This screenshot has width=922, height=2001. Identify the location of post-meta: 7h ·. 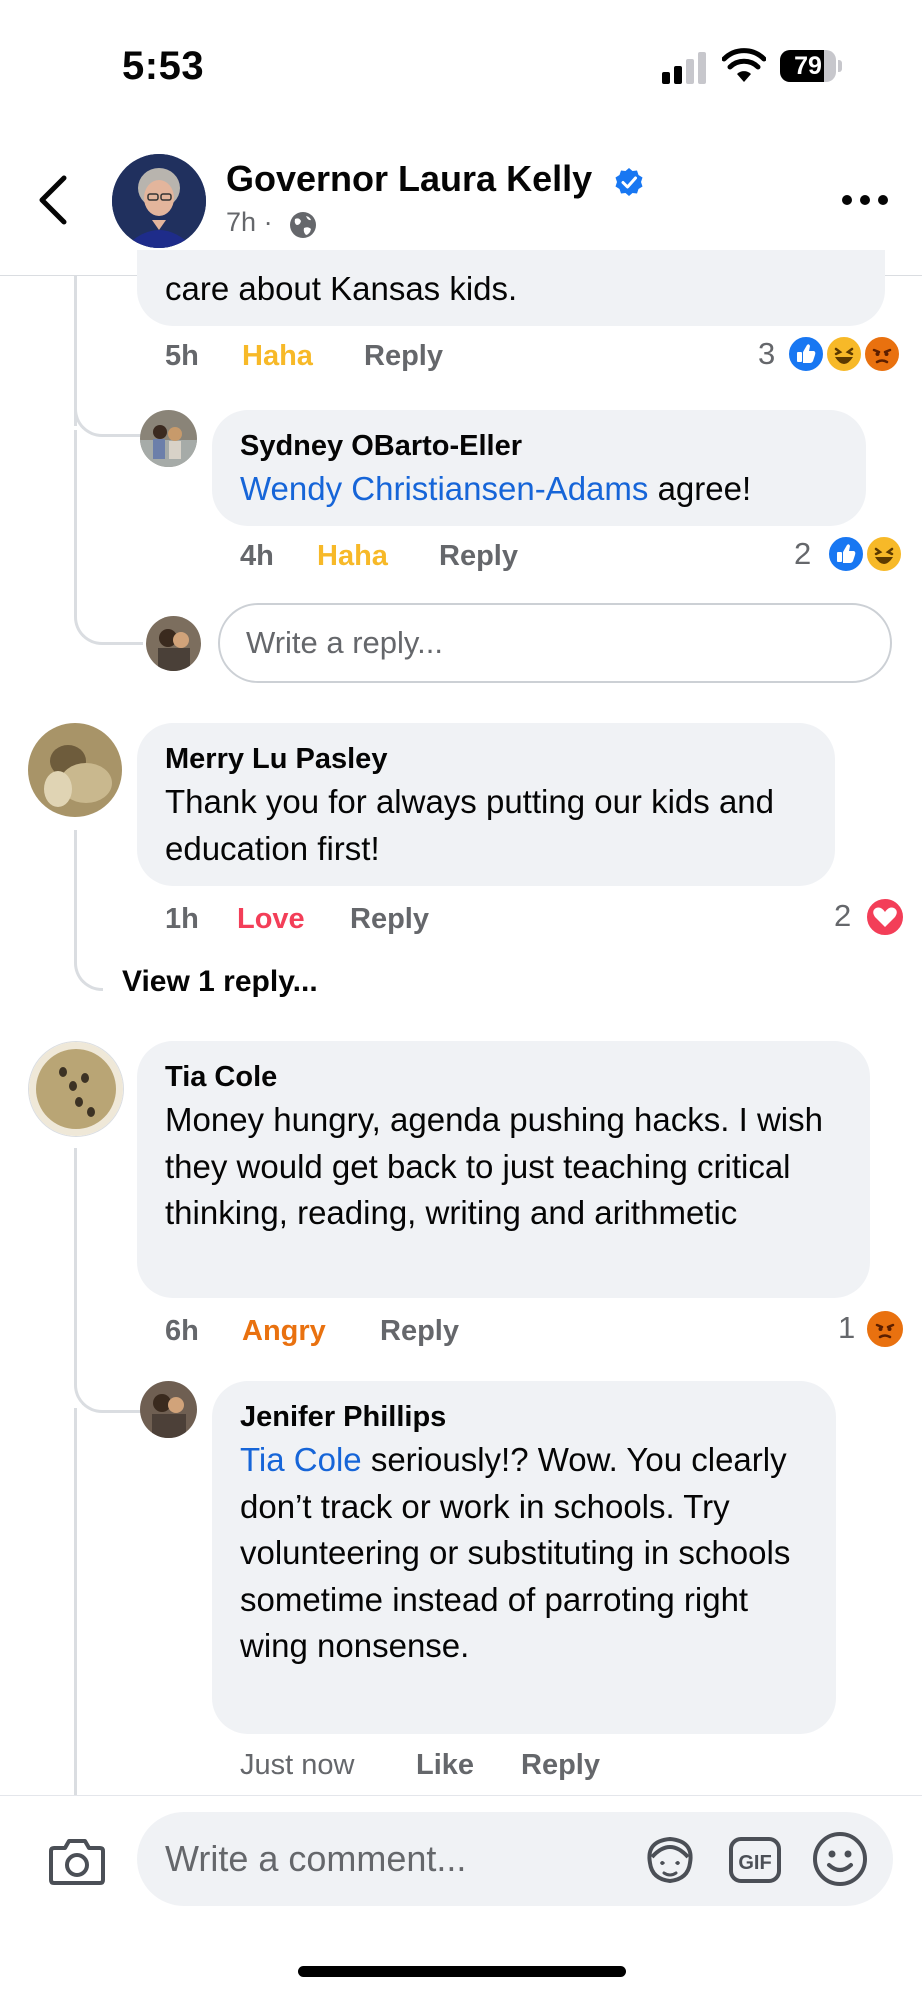
(249, 222).